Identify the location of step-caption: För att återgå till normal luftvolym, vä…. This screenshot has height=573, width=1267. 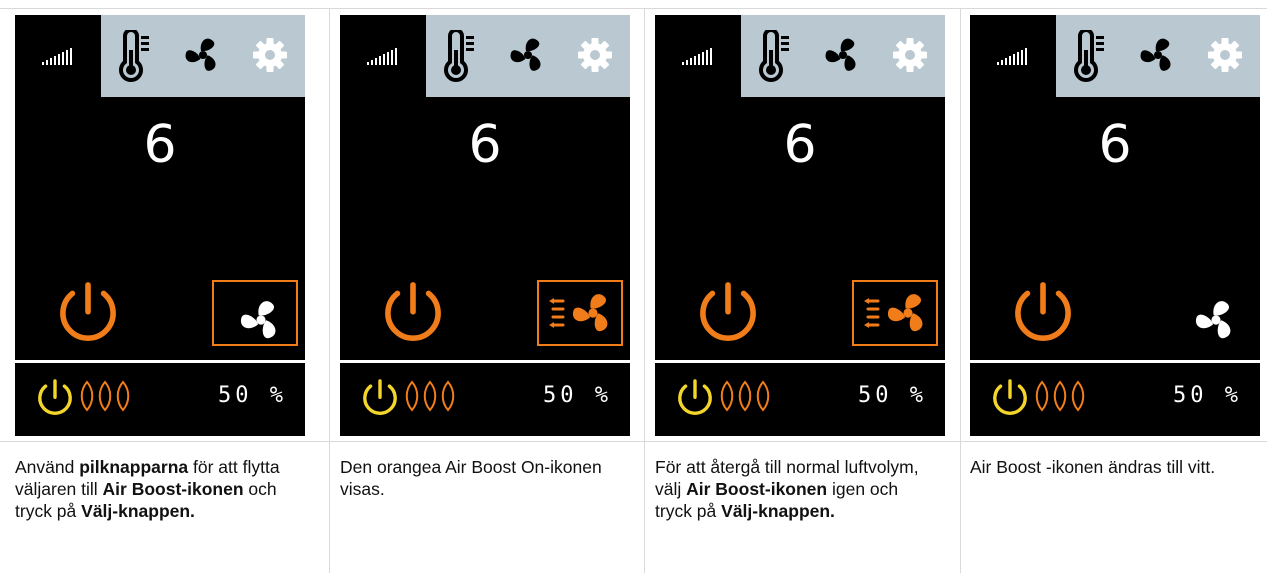
(795, 489).